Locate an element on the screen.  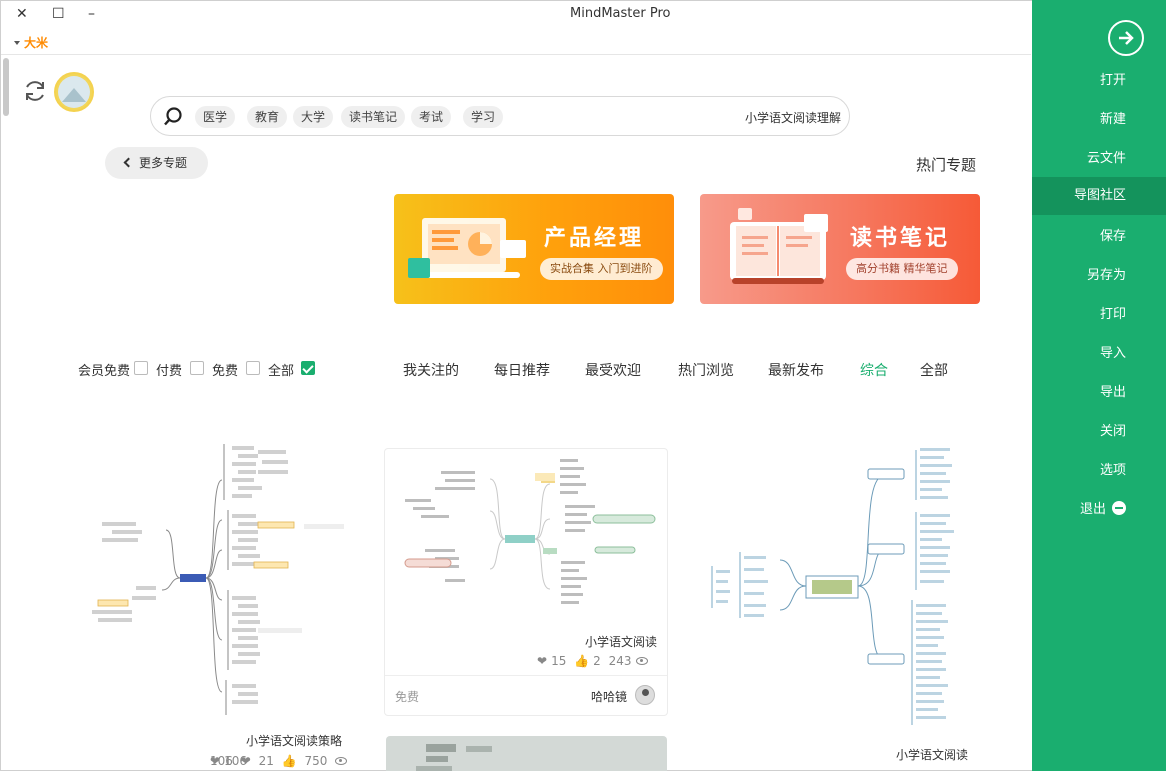
minimize-window-button: – is located at coordinates (91, 14).